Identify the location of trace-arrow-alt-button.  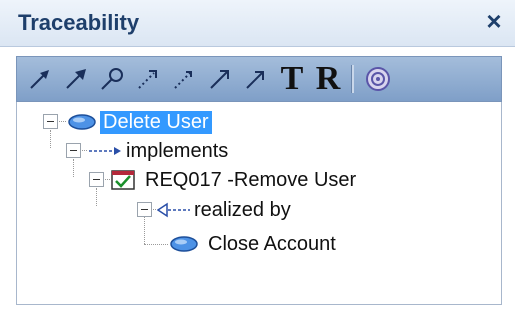
(220, 79).